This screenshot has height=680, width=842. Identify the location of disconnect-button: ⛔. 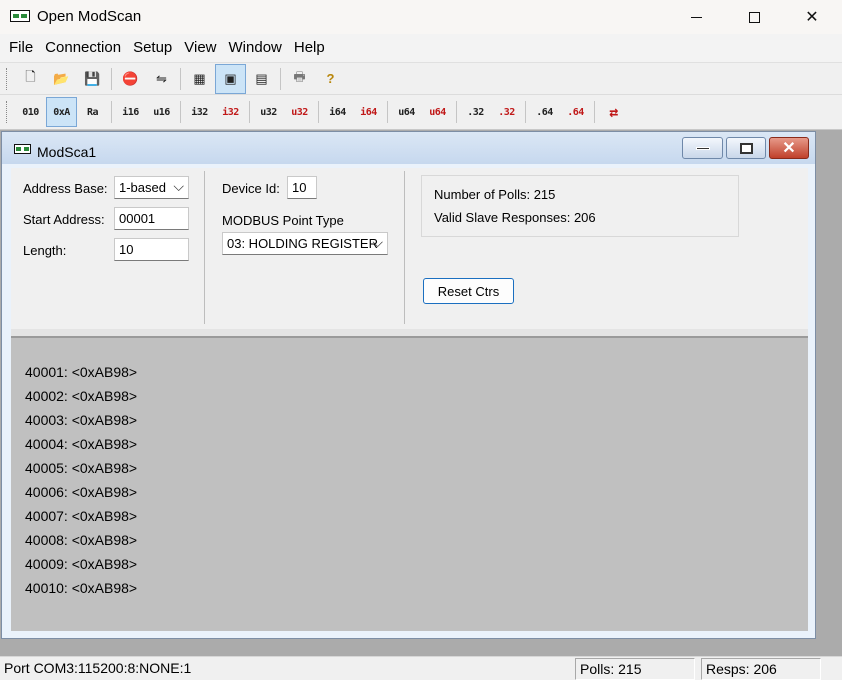
(130, 79).